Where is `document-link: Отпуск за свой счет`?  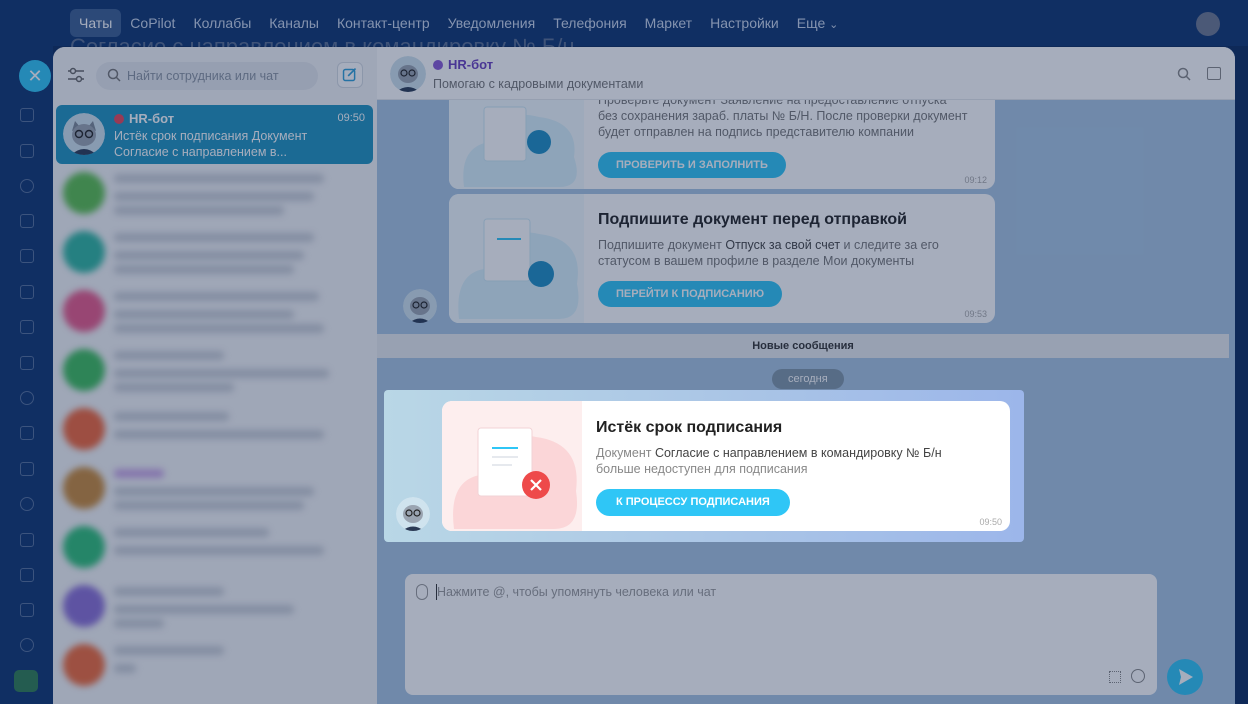
document-link: Отпуск за свой счет is located at coordinates (782, 245).